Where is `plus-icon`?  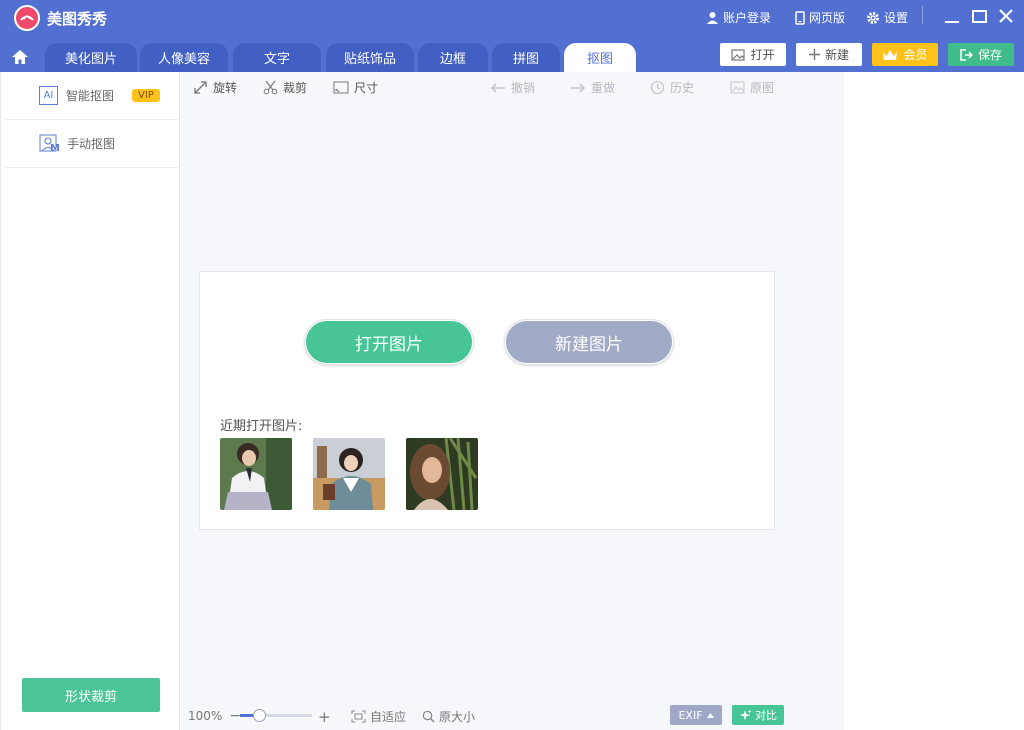 plus-icon is located at coordinates (814, 54).